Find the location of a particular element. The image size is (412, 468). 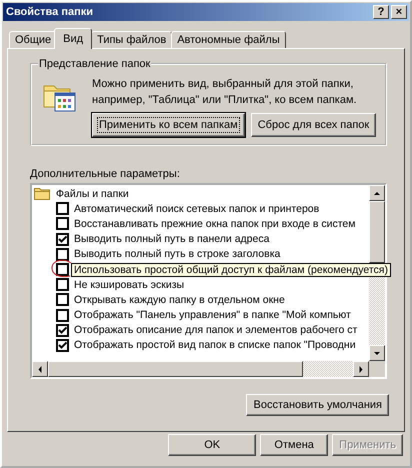

option-label: Выводить полный путь в строке заголовка is located at coordinates (177, 254).